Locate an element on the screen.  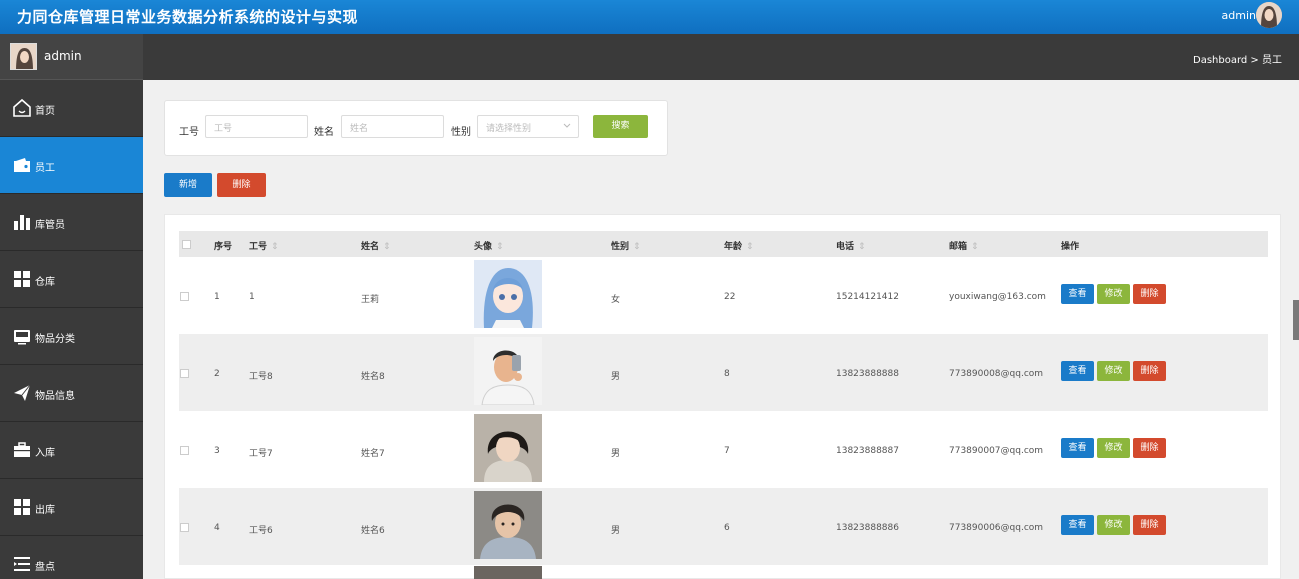
sidebar-item-keeper: 库管员 is located at coordinates (71, 222).